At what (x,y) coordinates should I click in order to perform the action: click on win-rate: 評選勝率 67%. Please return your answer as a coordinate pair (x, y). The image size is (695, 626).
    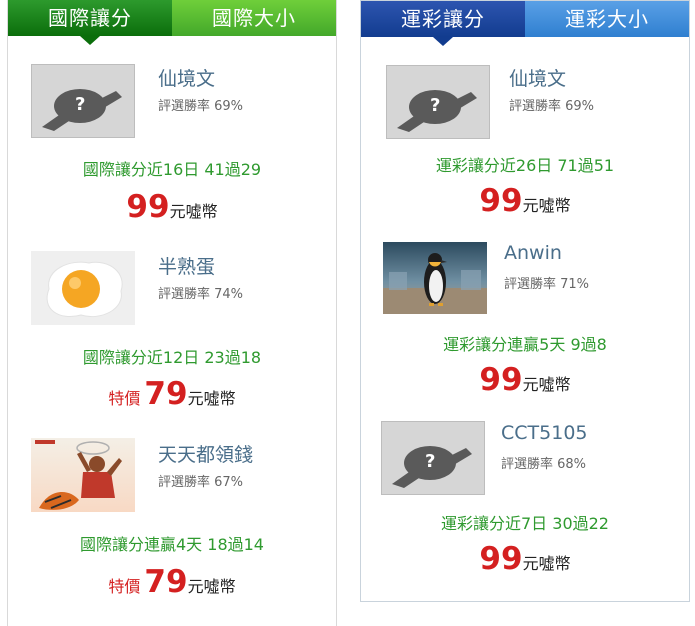
    Looking at the image, I should click on (201, 482).